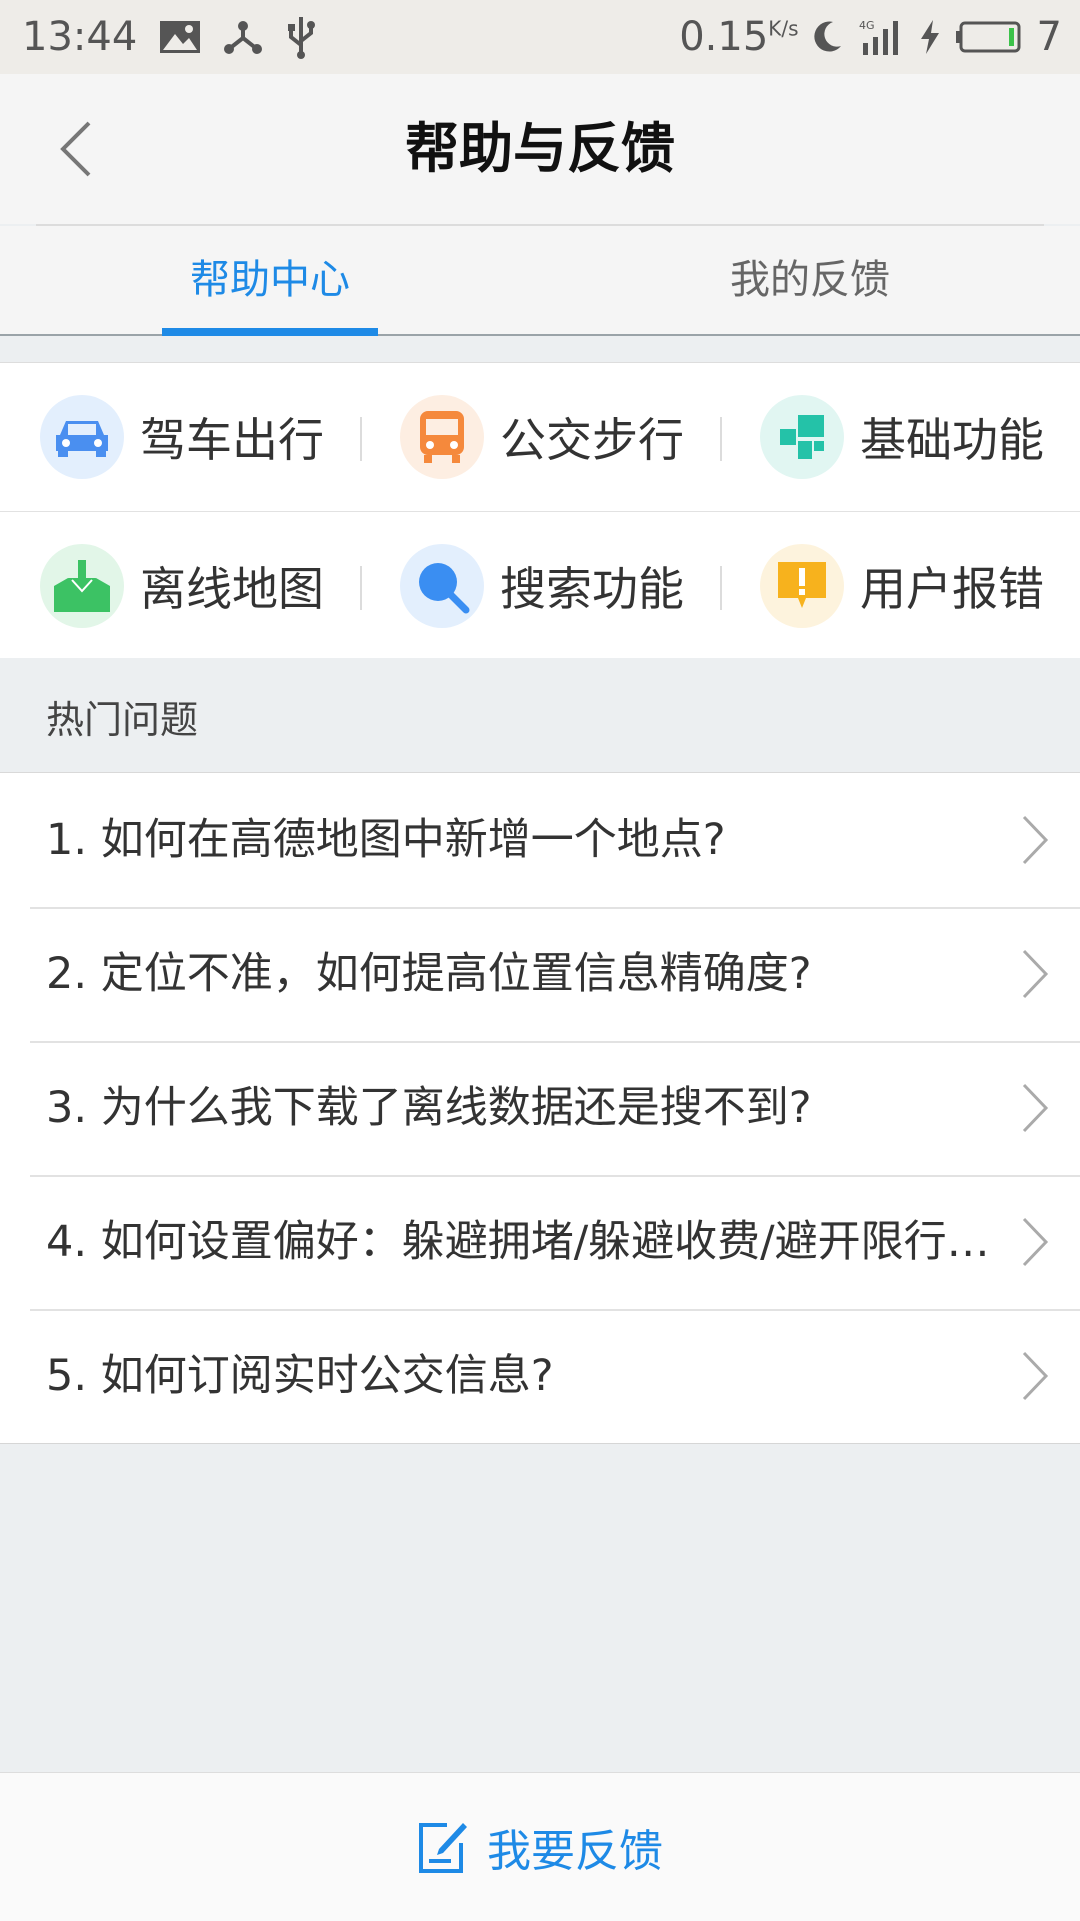  What do you see at coordinates (122, 720) in the screenshot?
I see `section-title: 热门问题` at bounding box center [122, 720].